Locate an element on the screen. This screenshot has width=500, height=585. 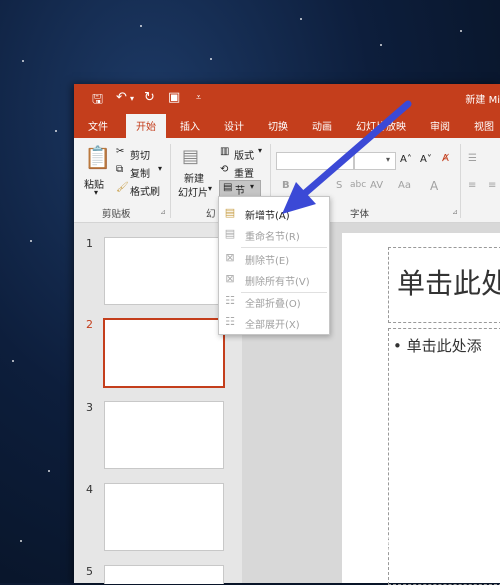
menu-item-remove-section: ⊠ 删除节(E) is located at coordinates (274, 258).